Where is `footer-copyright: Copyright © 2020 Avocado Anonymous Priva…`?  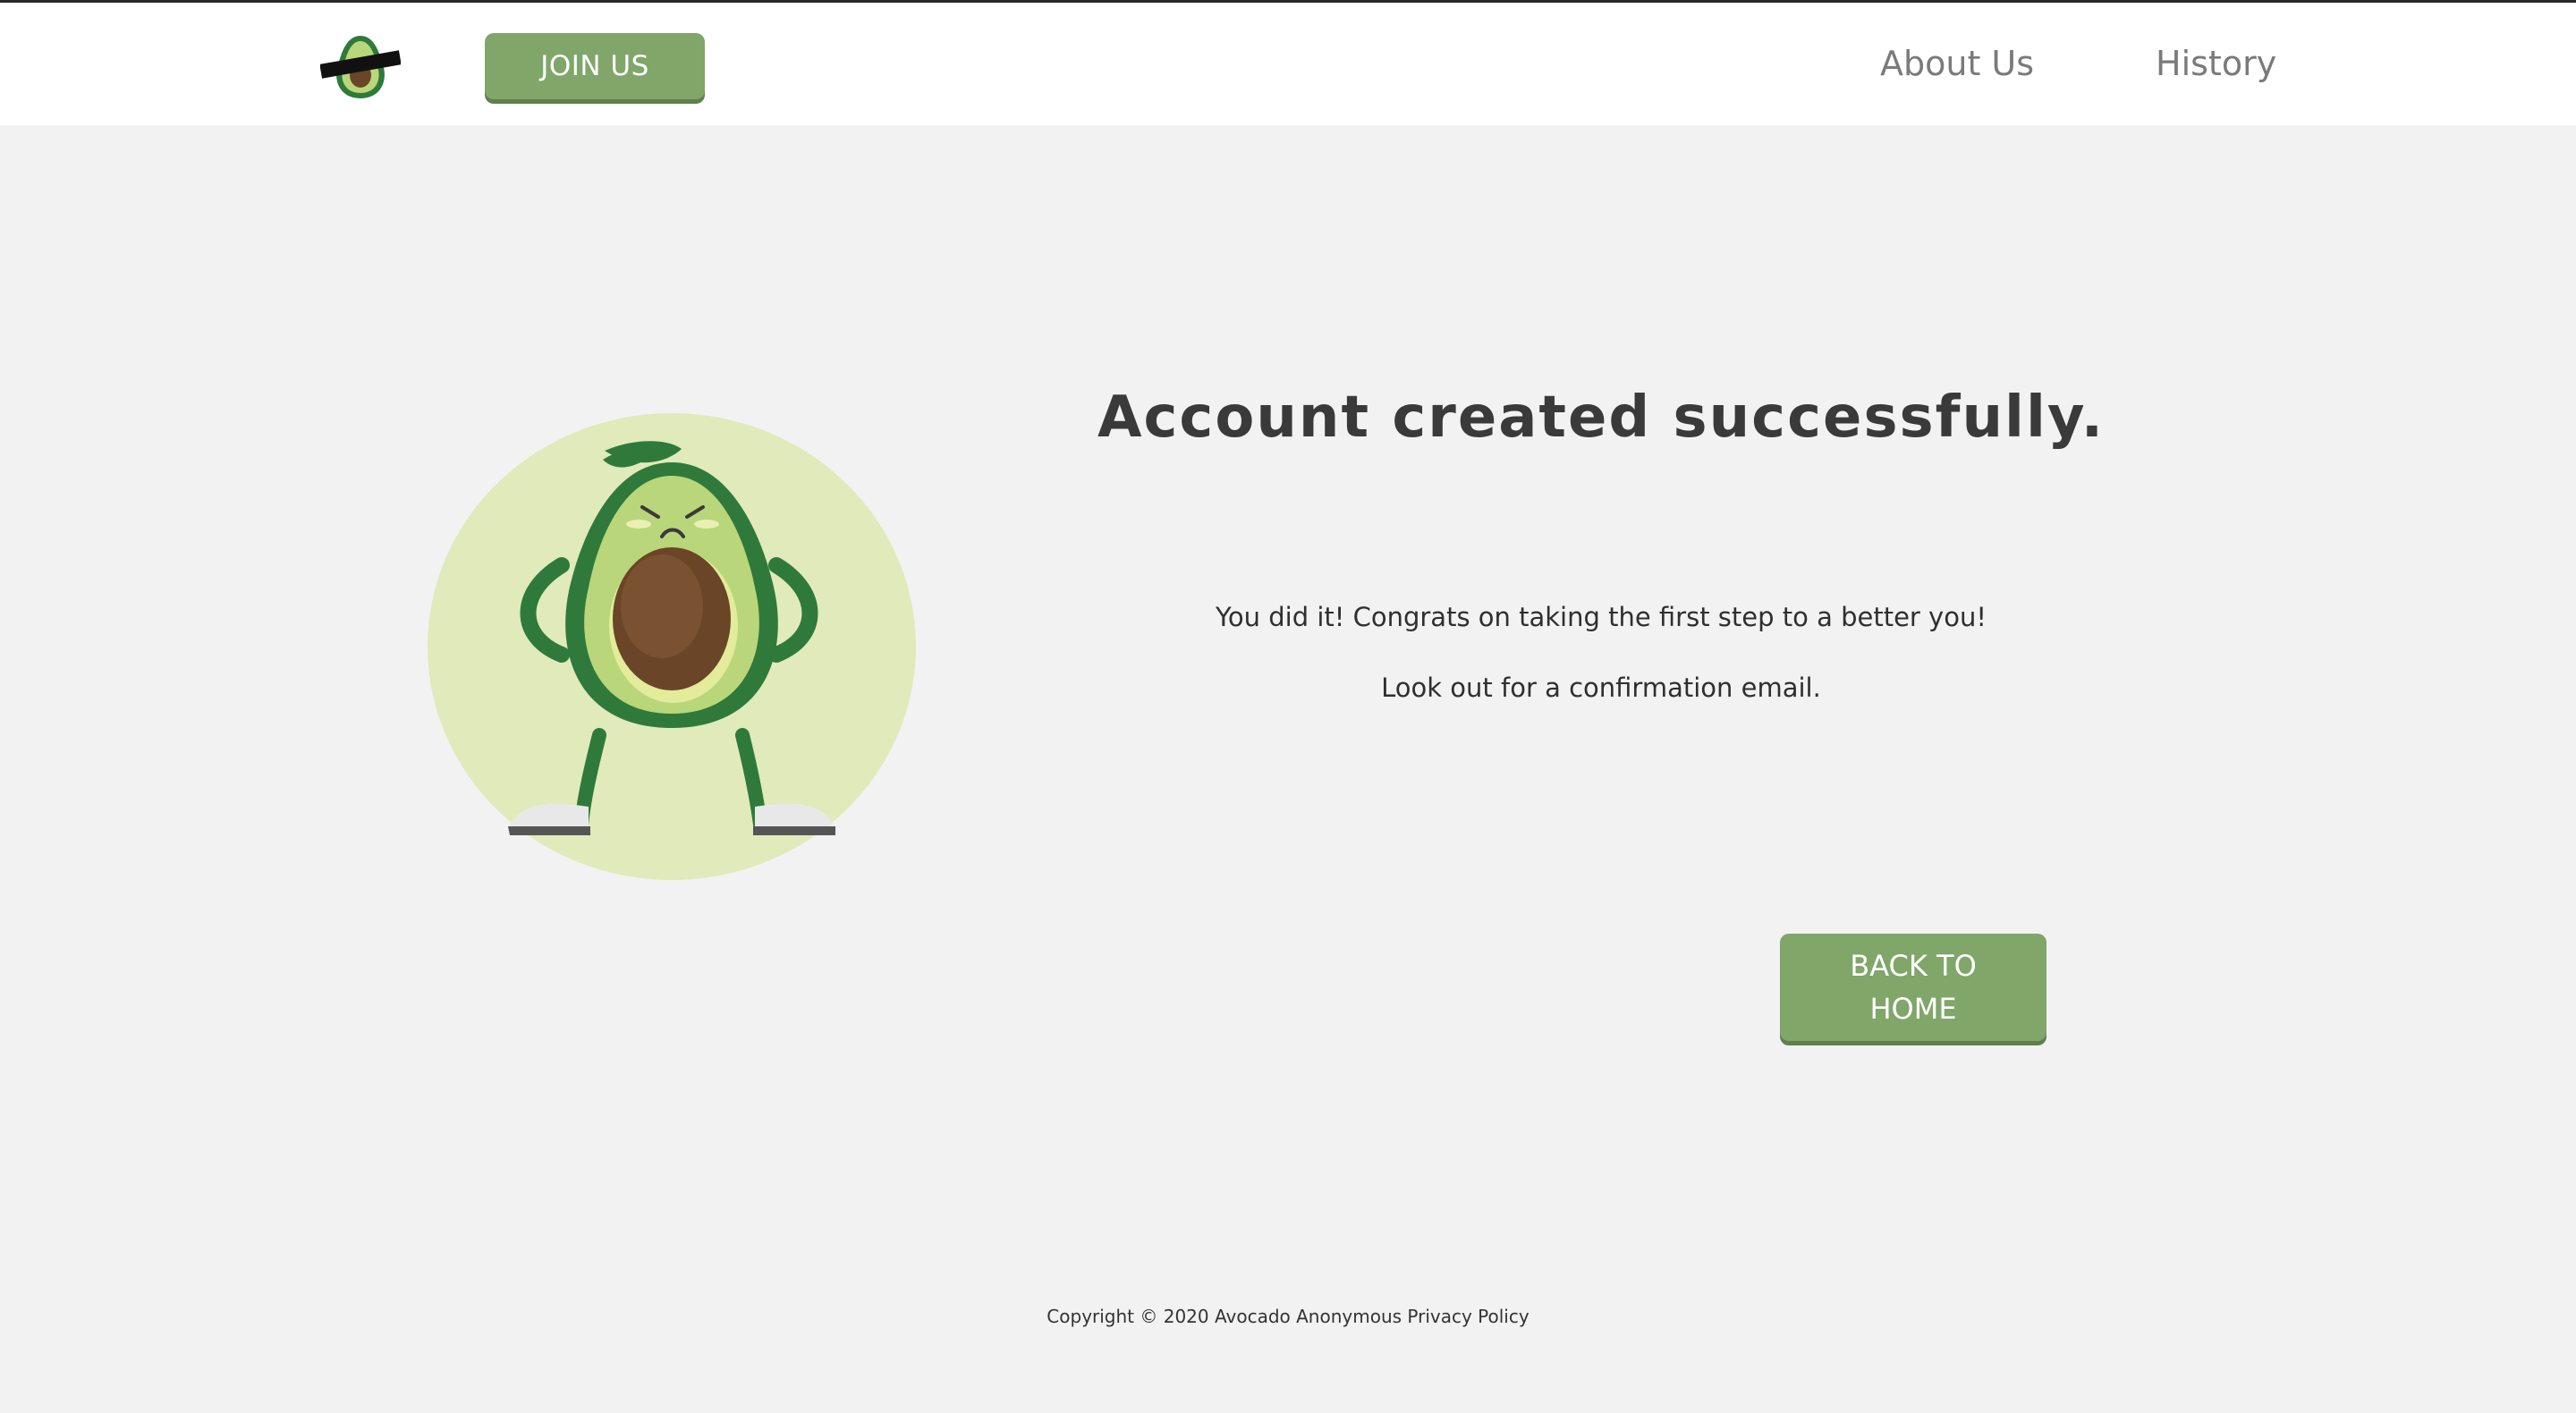
footer-copyright: Copyright © 2020 Avocado Anonymous Priva… is located at coordinates (1288, 1316).